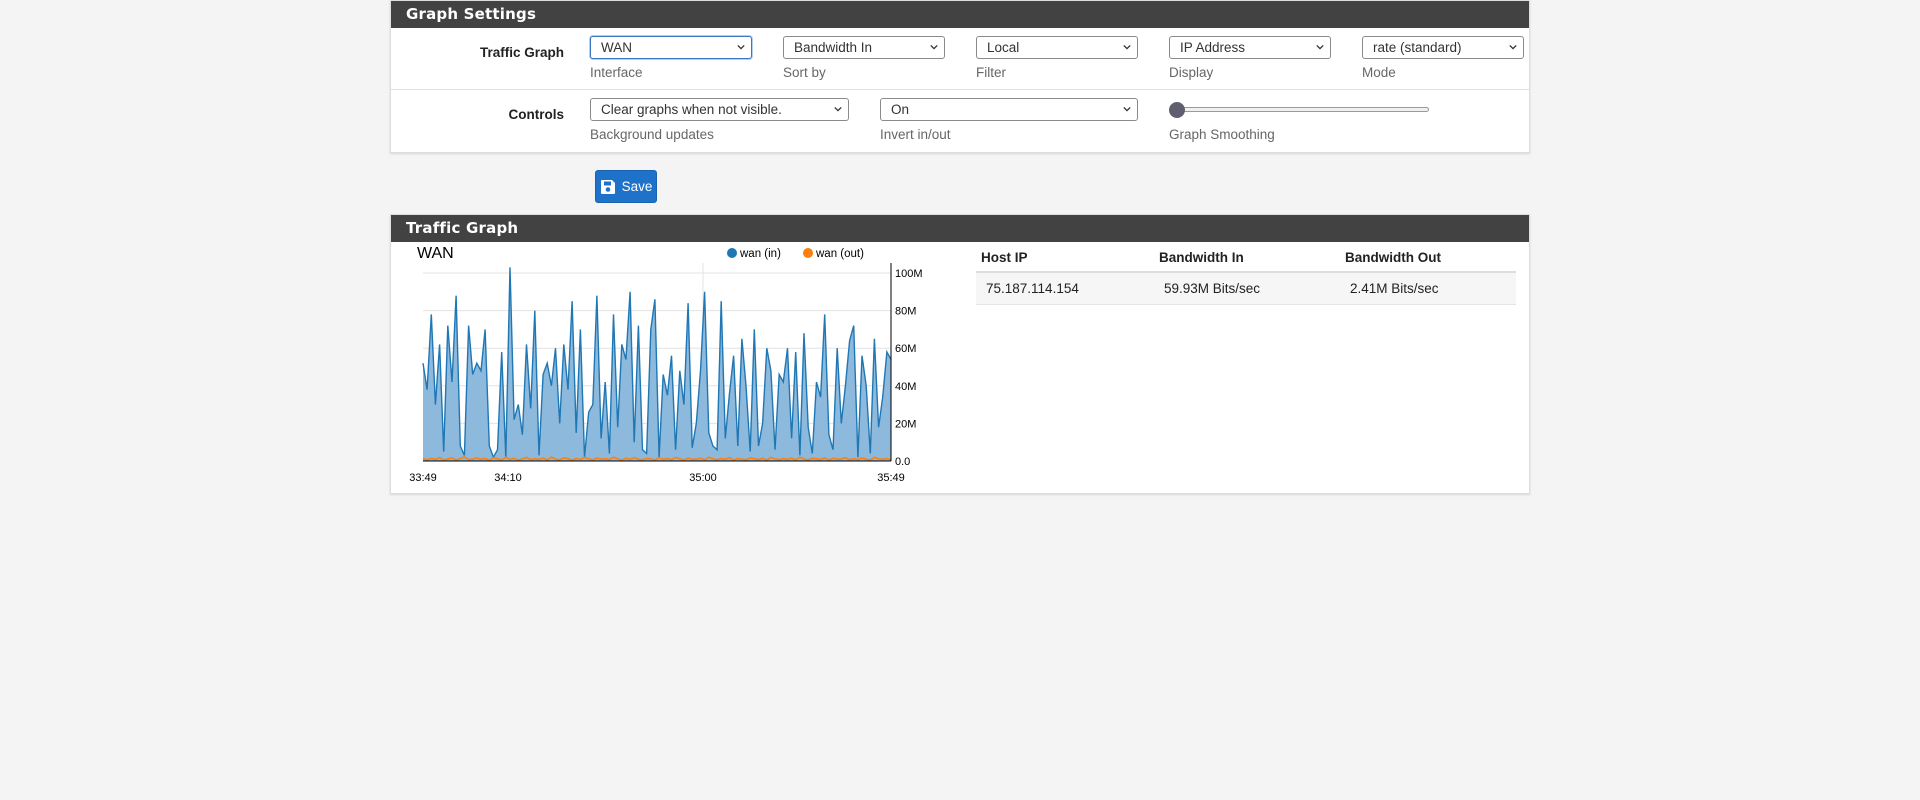 The height and width of the screenshot is (800, 1920). Describe the element at coordinates (1003, 47) in the screenshot. I see `filter-select-value: Local` at that location.